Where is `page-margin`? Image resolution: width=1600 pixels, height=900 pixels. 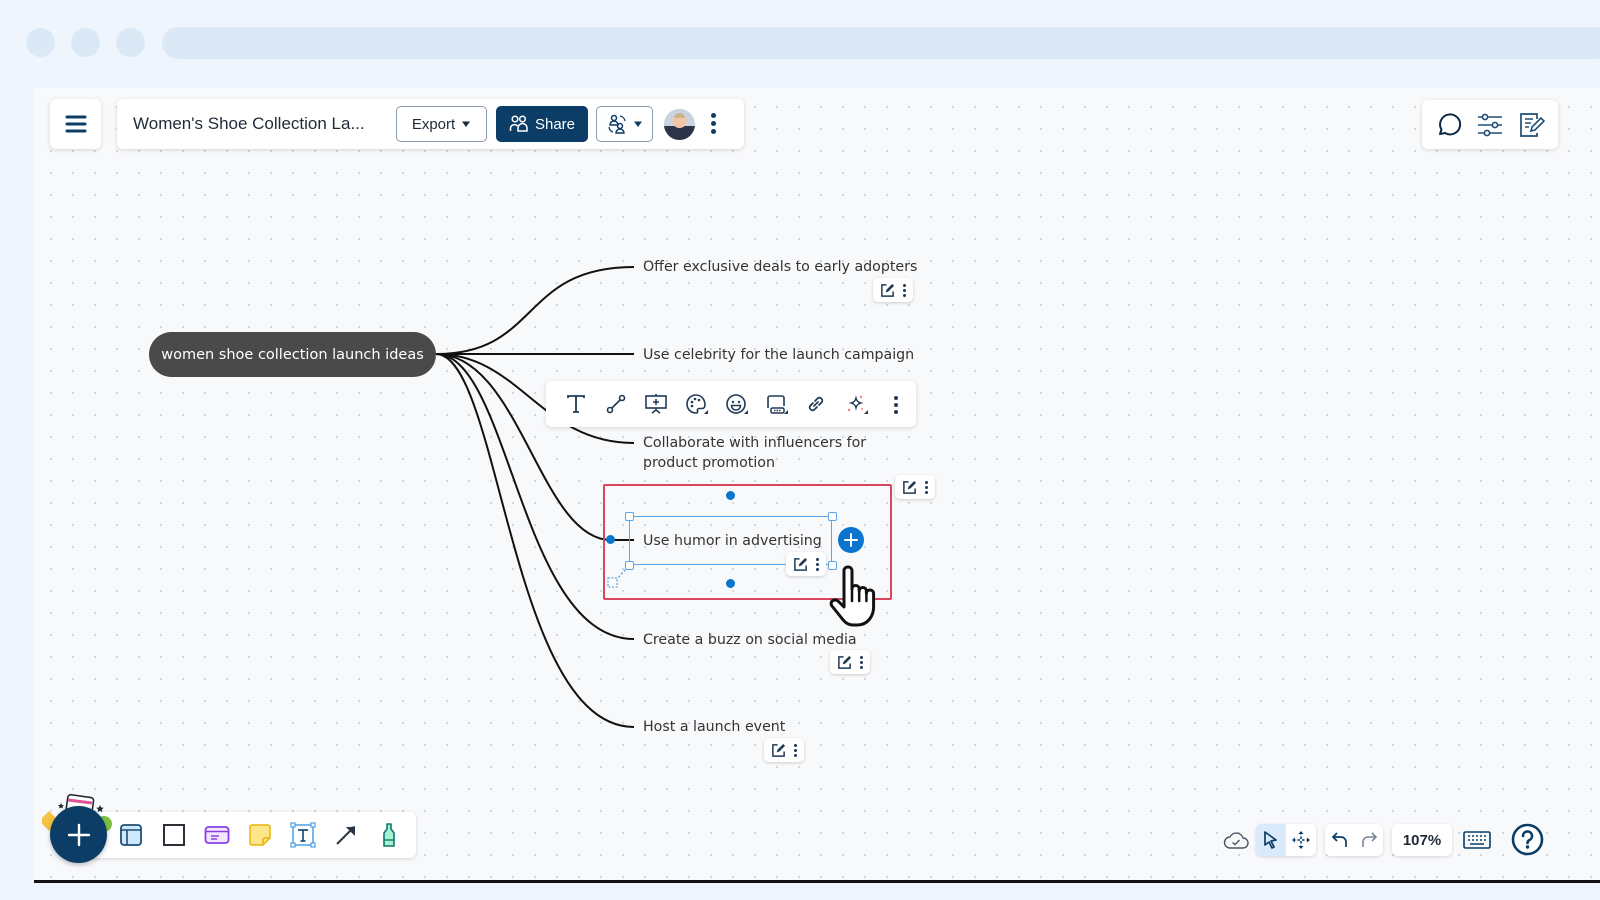 page-margin is located at coordinates (800, 891).